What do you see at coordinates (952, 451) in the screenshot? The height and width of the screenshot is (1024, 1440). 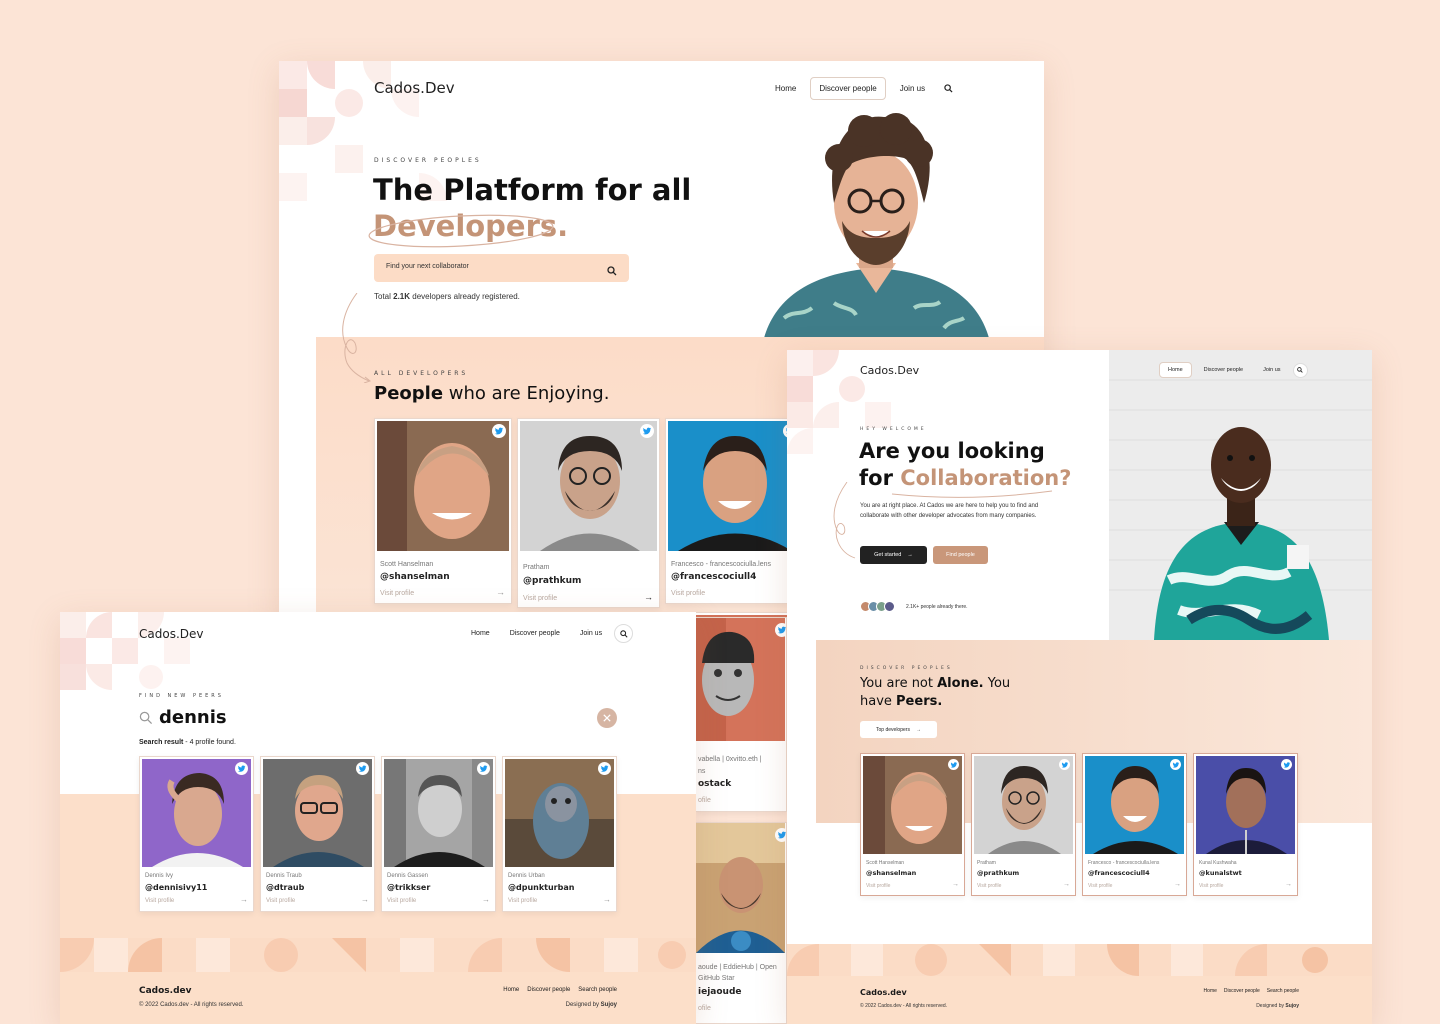 I see `hero-title-line1: Are you looking` at bounding box center [952, 451].